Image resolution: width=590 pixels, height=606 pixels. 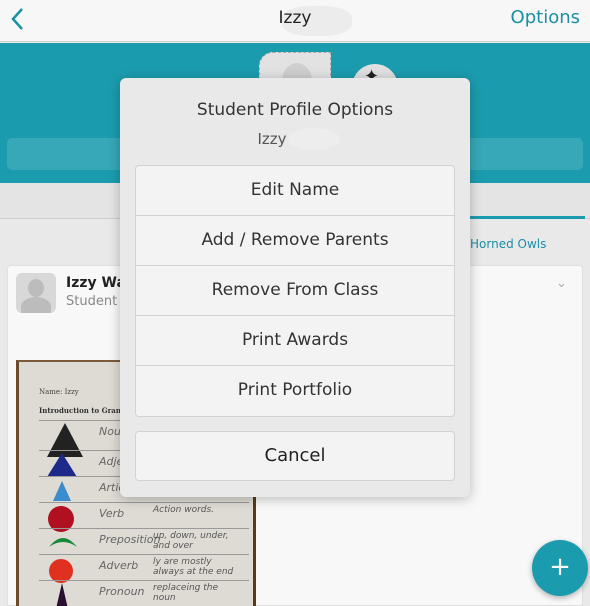 What do you see at coordinates (295, 191) in the screenshot?
I see `edit-name-button: Edit Name` at bounding box center [295, 191].